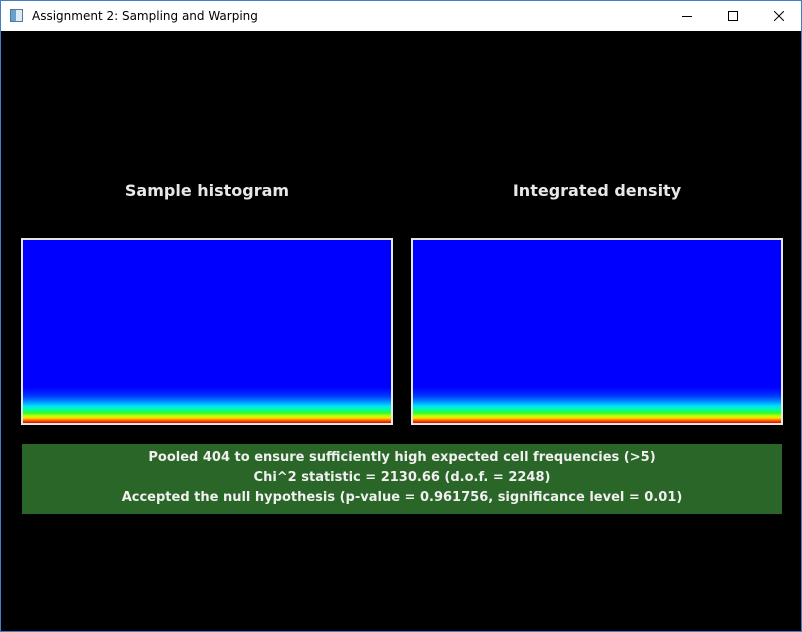 The image size is (802, 632). I want to click on title-bar: Assignment 2: Sampling and Warping, so click(401, 16).